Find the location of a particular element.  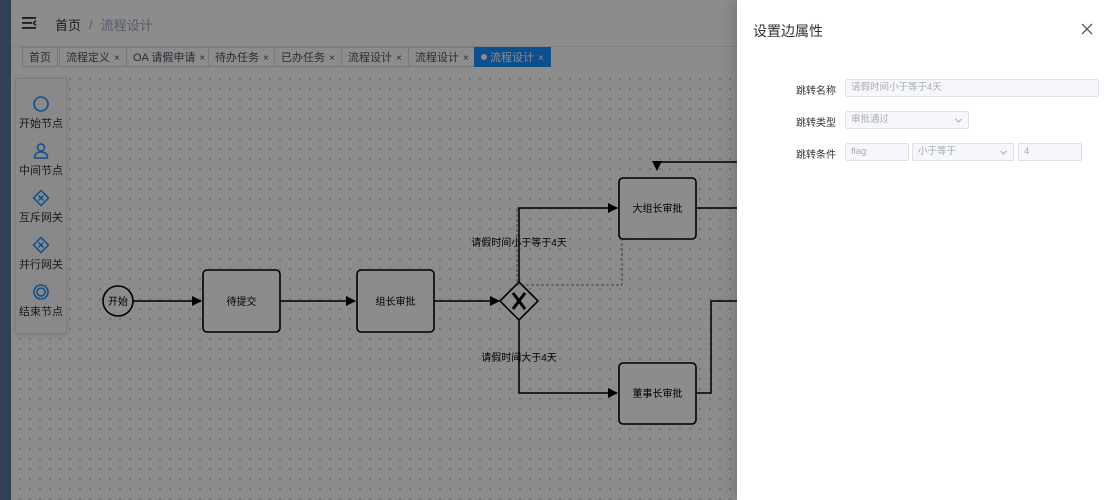

condition-operator-value: 小于等于 is located at coordinates (937, 151).